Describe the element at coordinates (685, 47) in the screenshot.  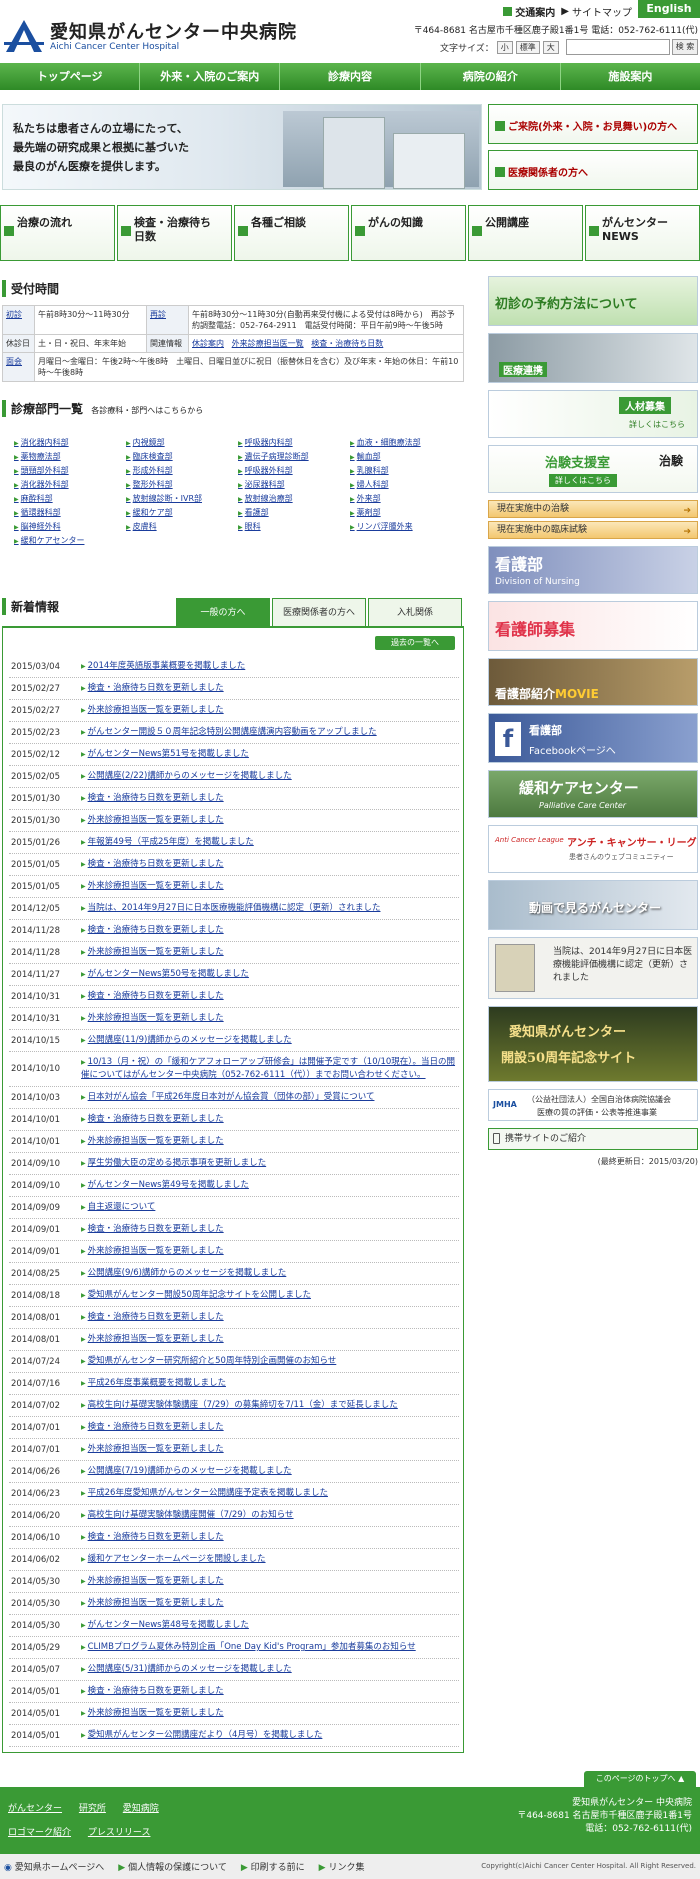
I see `search-button: 検 索` at that location.